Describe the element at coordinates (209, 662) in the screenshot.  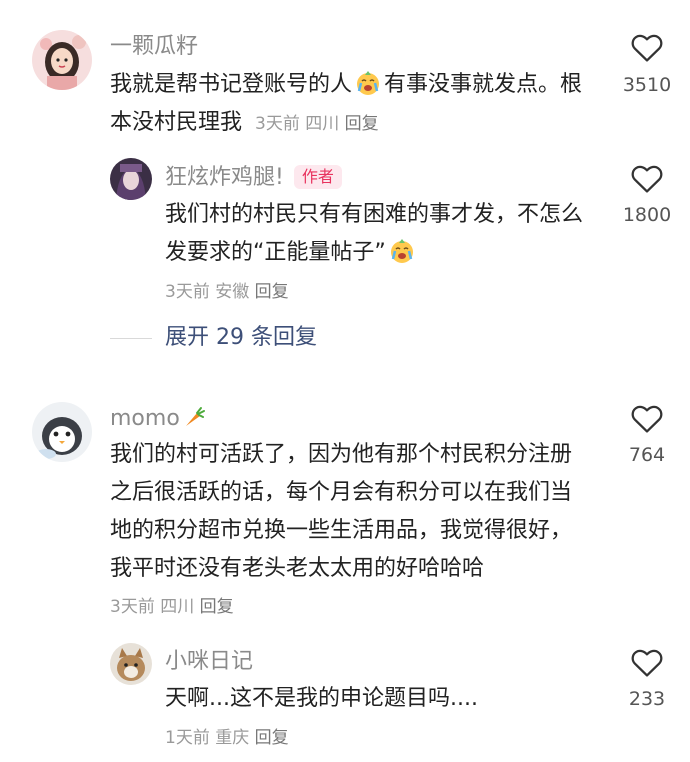
I see `reply-author: 小咪日记` at that location.